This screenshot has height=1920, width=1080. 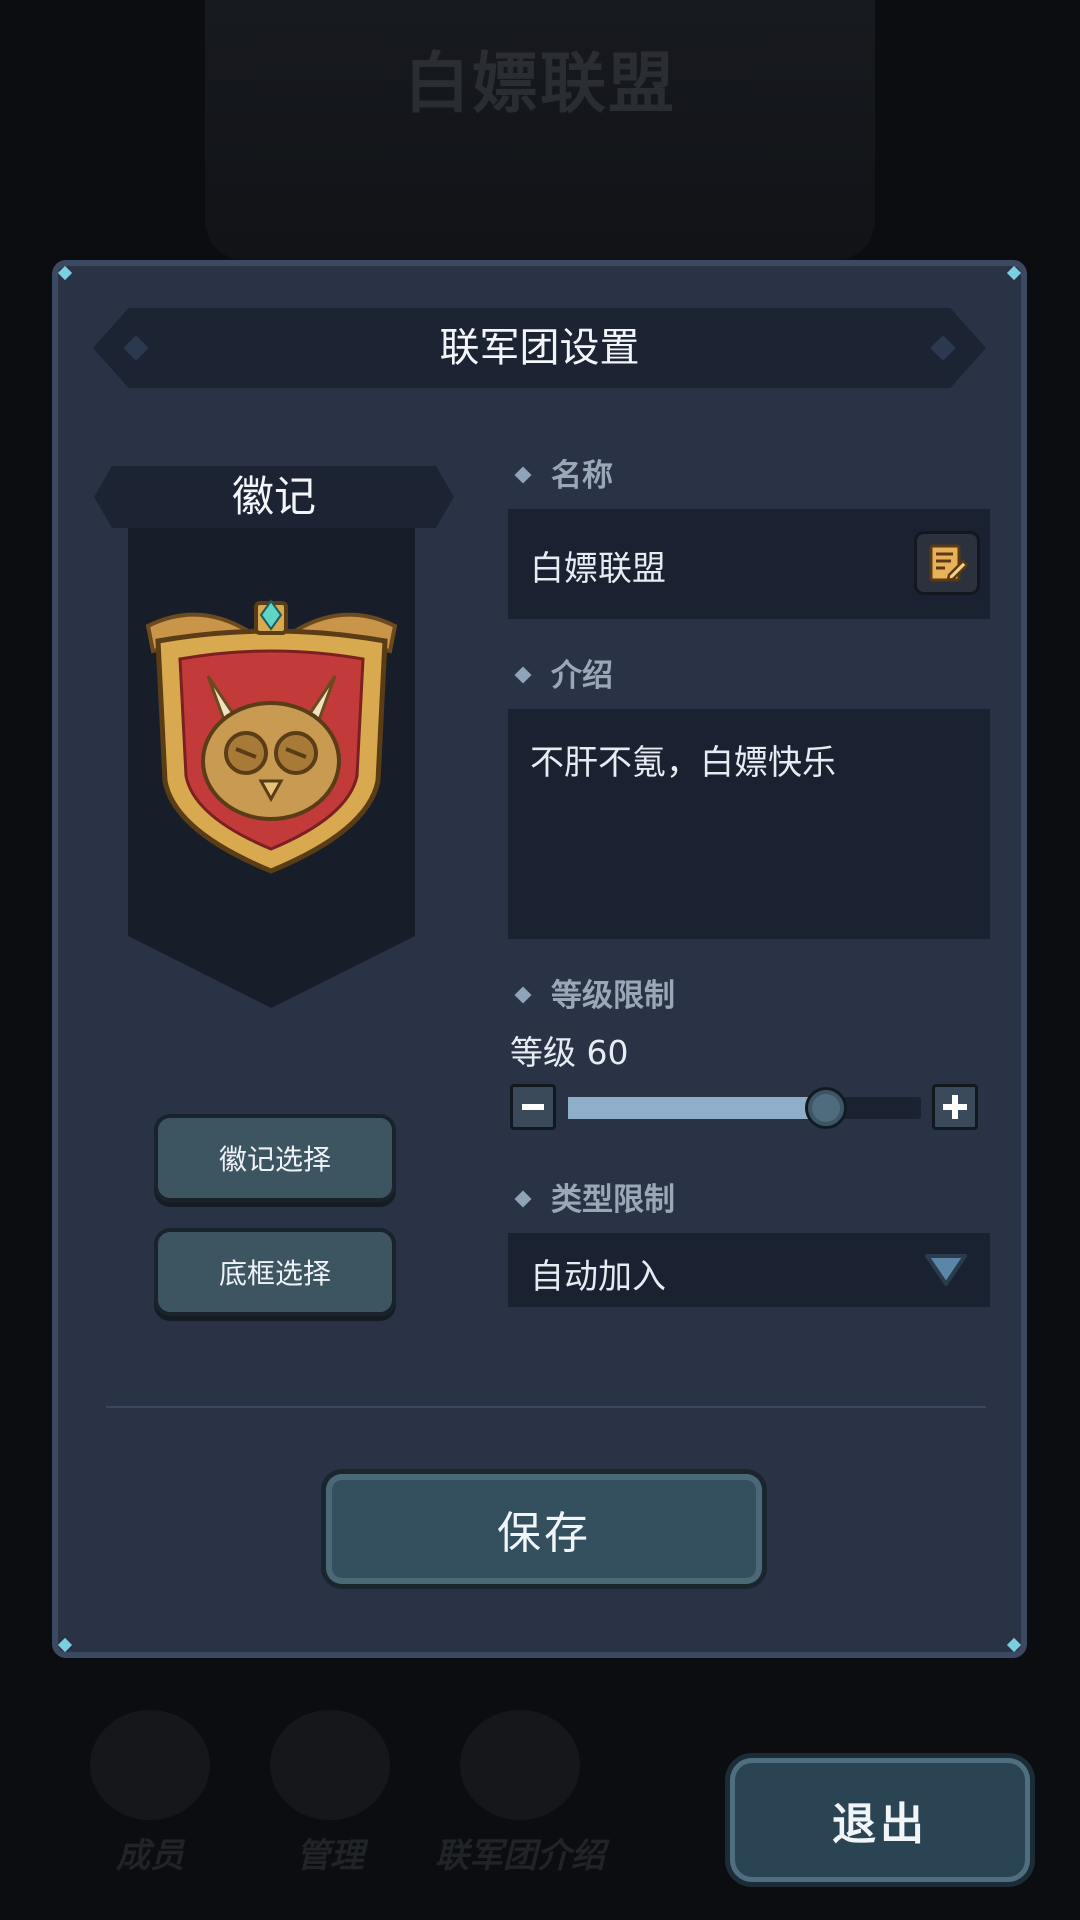 I want to click on tab-manage-label: 管理, so click(x=330, y=1856).